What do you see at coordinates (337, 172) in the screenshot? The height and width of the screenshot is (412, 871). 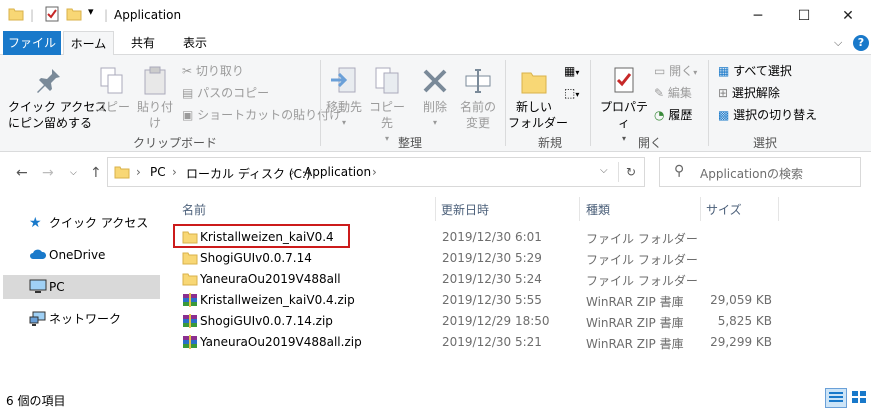 I see `breadcrumb-folder: Application` at bounding box center [337, 172].